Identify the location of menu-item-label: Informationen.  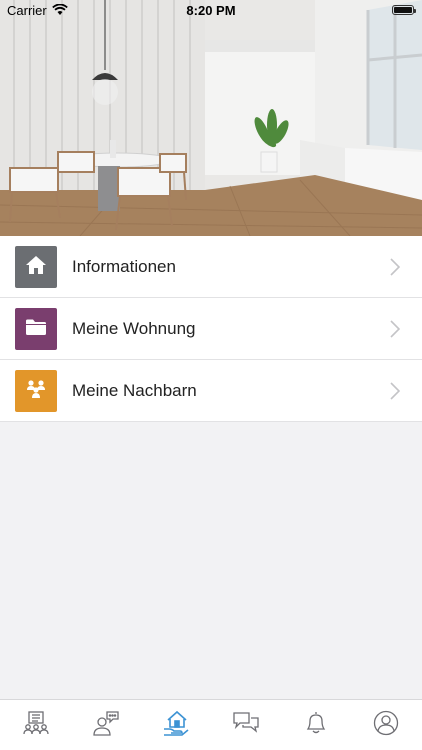
(124, 266).